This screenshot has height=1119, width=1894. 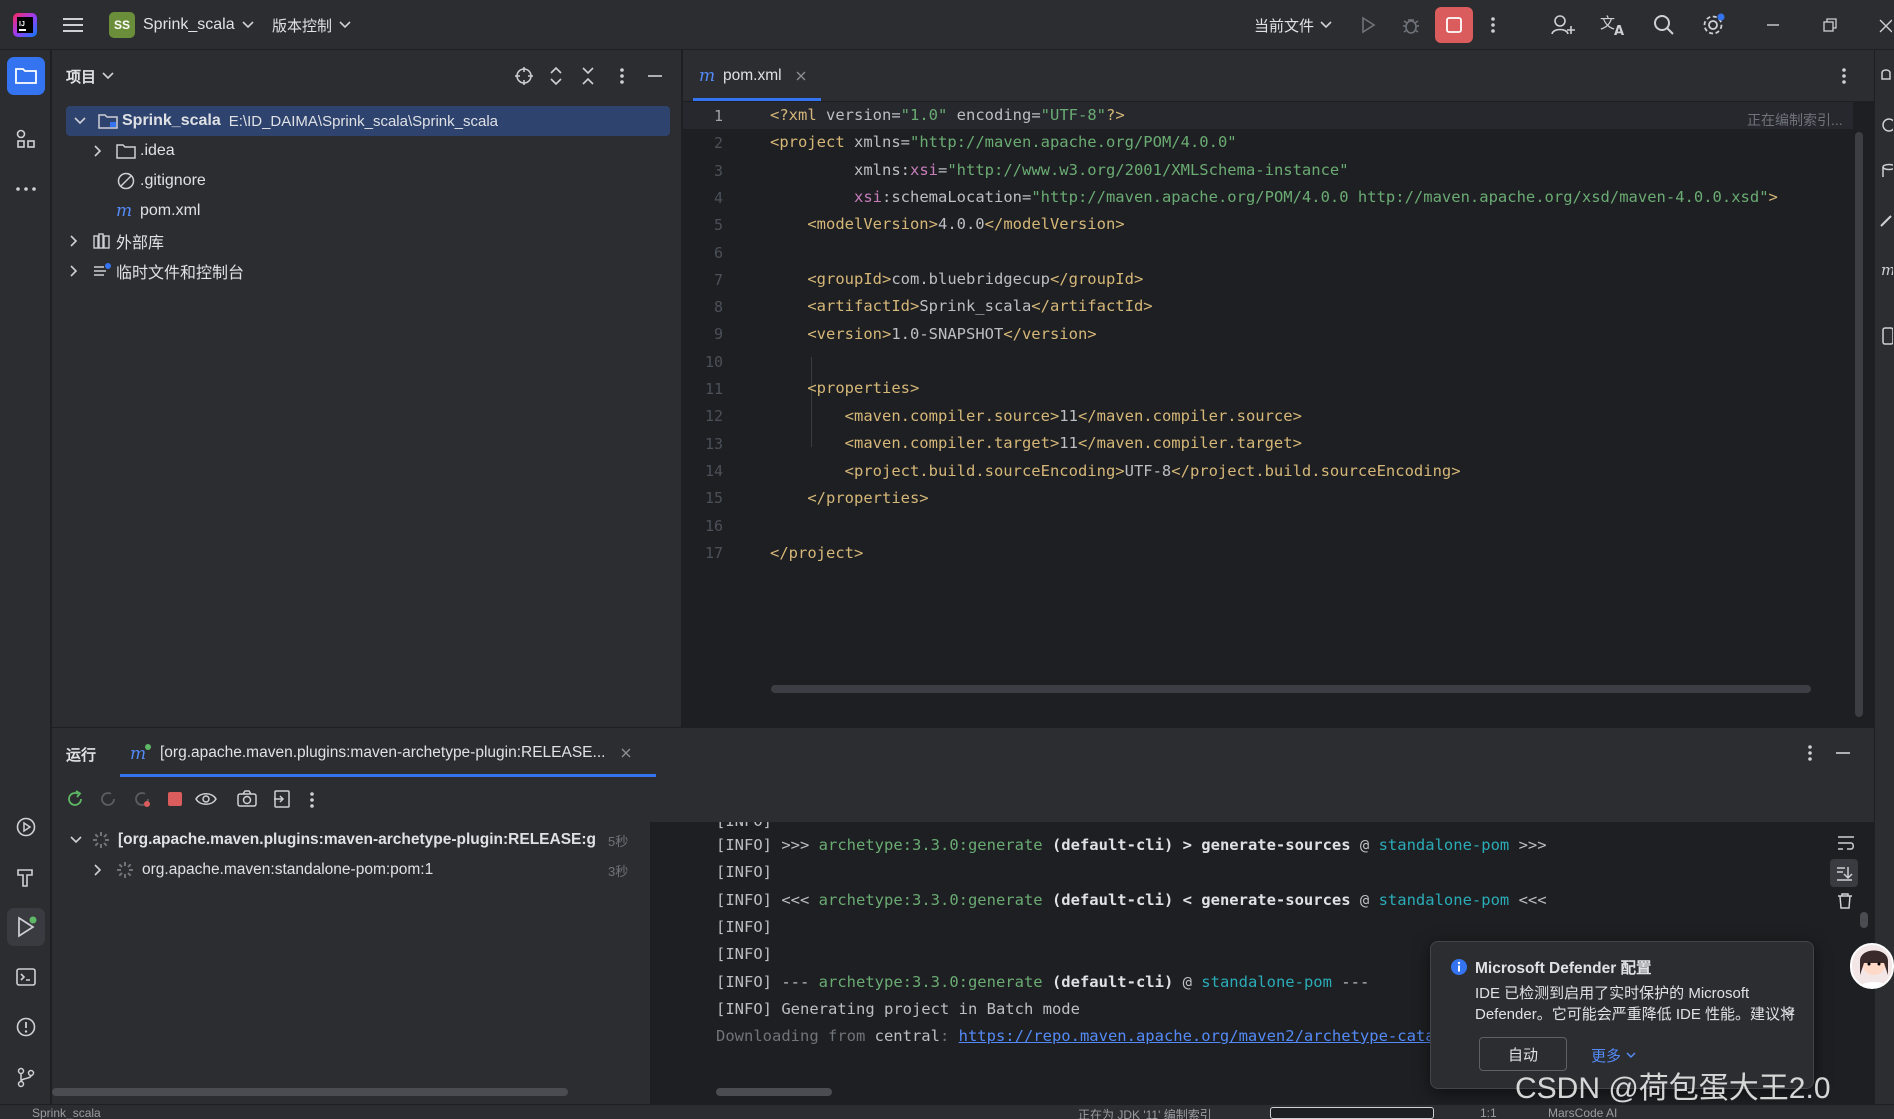 I want to click on run-tool-button, so click(x=26, y=927).